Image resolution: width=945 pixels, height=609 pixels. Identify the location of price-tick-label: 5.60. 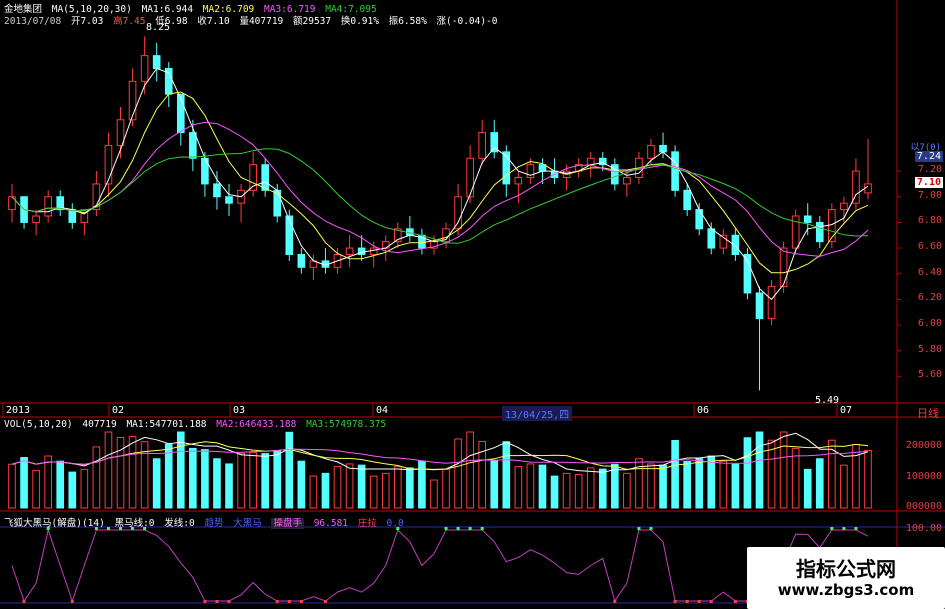
(929, 375).